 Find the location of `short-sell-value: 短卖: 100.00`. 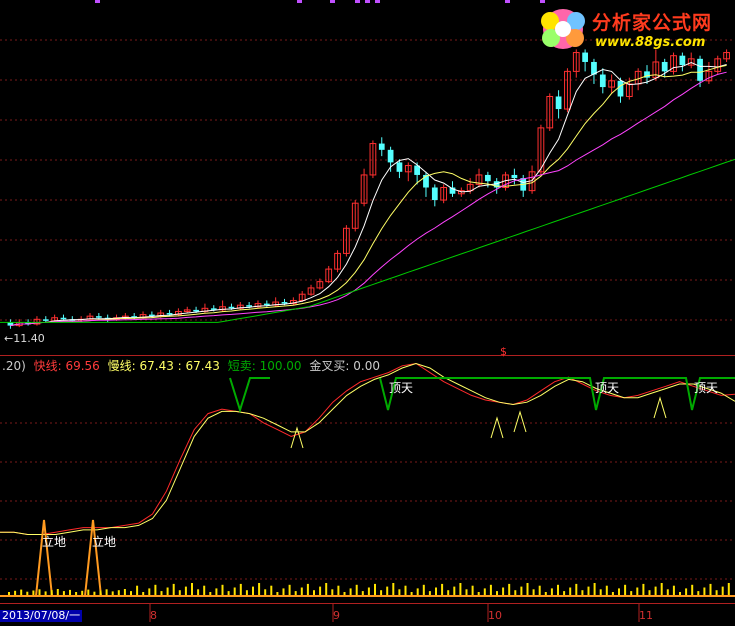

short-sell-value: 短卖: 100.00 is located at coordinates (264, 366).